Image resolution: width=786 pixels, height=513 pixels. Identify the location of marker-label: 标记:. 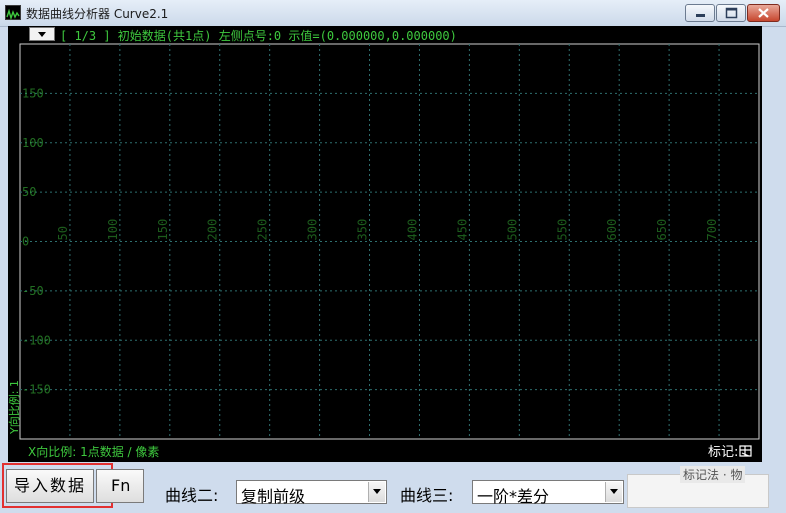
(731, 450).